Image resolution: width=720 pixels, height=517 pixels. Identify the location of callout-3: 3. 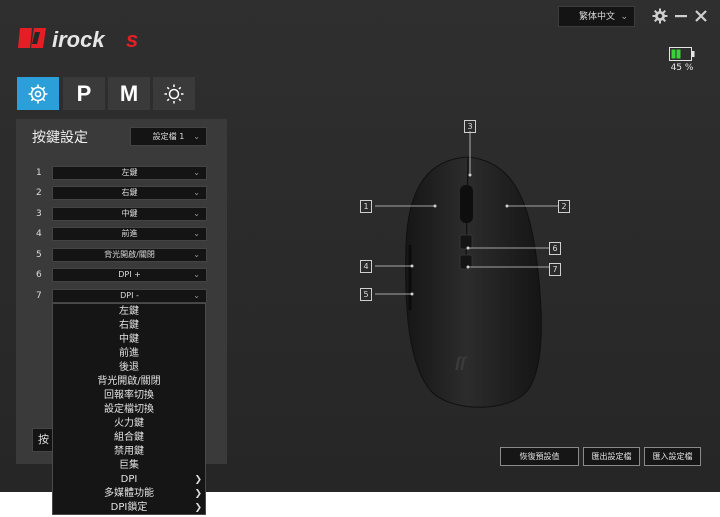
(470, 126).